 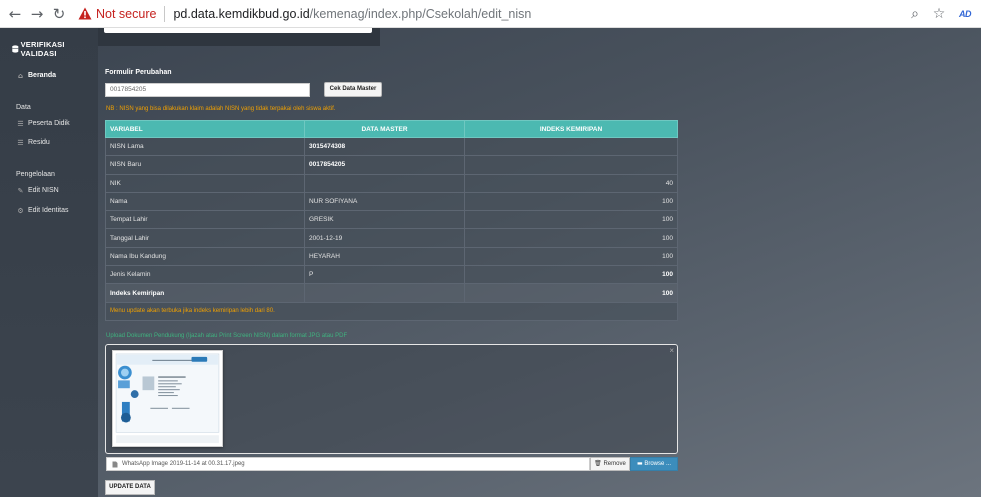 I want to click on sidebar-item-beranda: ⌂ Beranda, so click(x=37, y=75).